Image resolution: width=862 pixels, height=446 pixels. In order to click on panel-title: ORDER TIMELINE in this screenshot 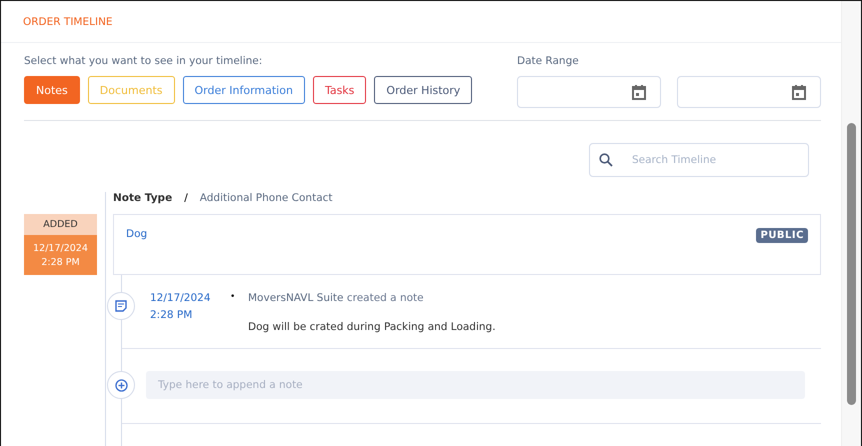, I will do `click(68, 22)`.